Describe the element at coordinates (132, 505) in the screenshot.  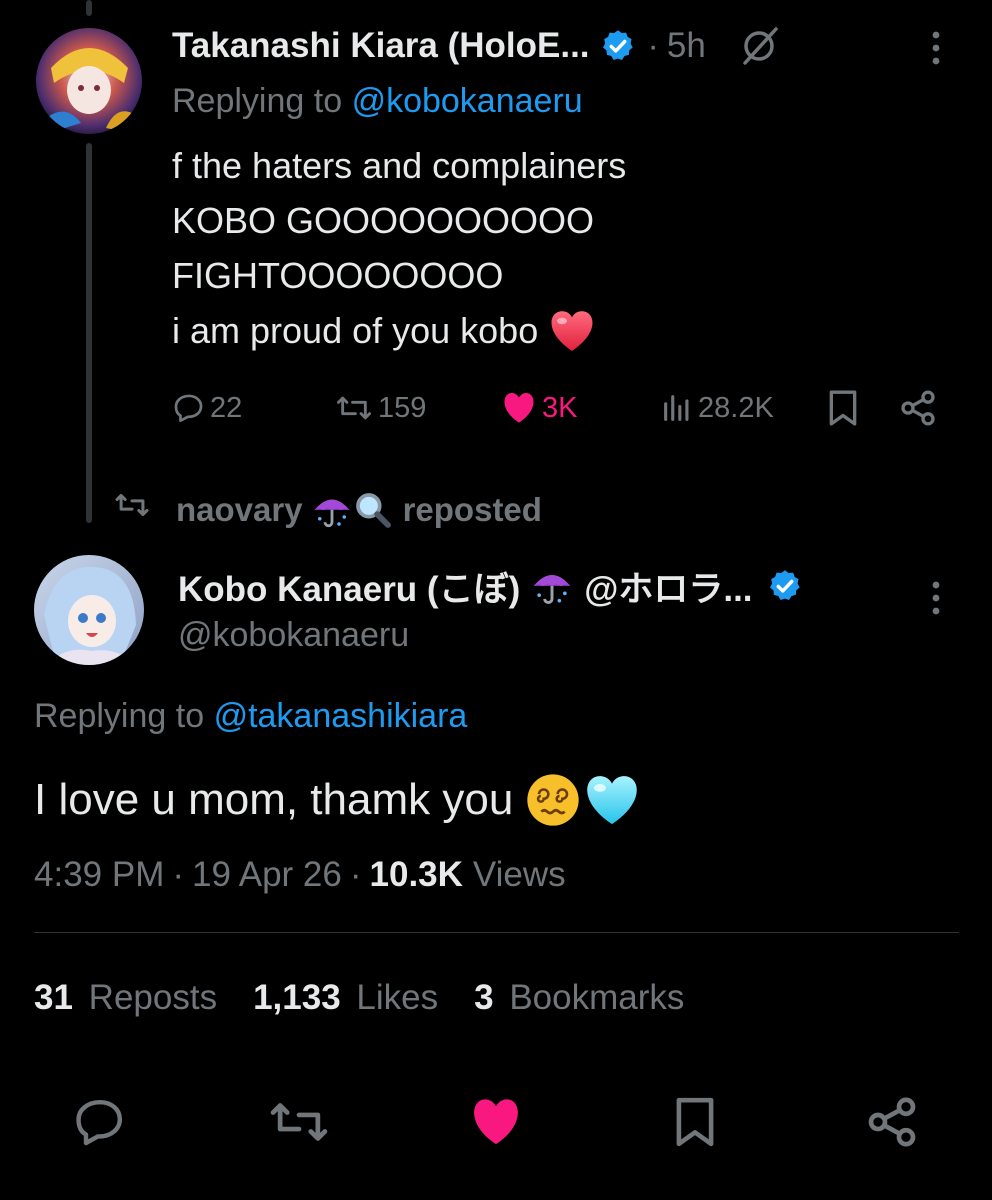
I see `repost-banner-icon` at that location.